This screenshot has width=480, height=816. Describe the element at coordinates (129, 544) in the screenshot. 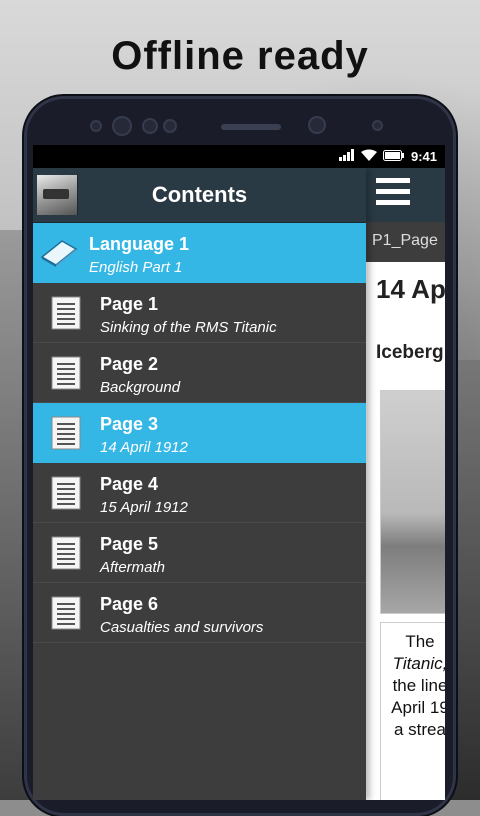

I see `page-item-title: Page 5` at that location.